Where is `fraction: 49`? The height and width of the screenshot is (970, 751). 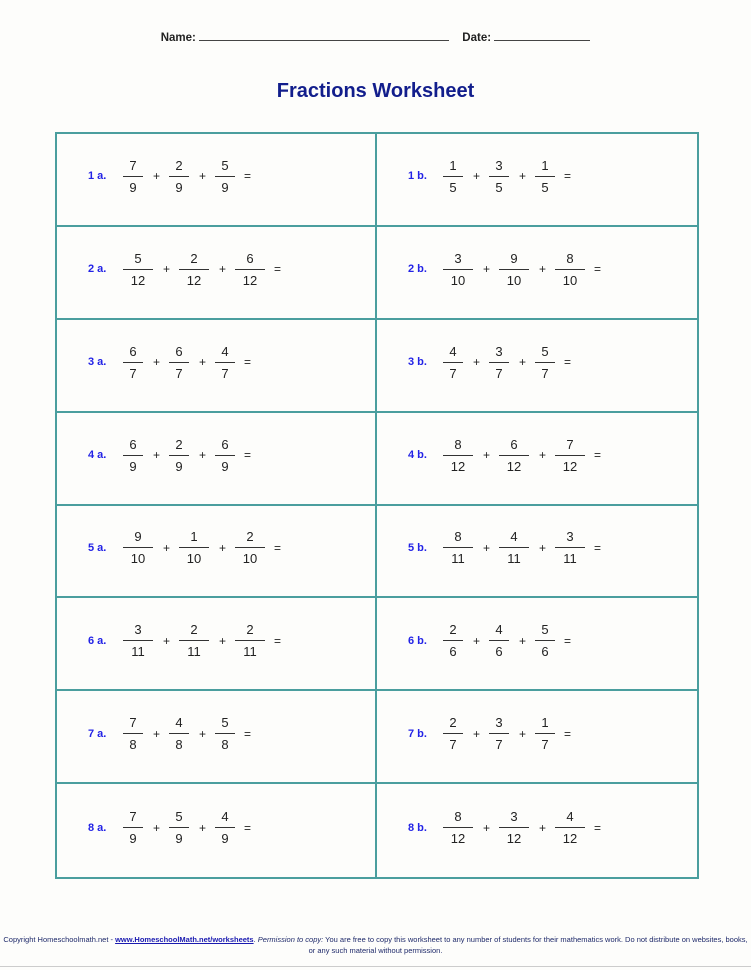 fraction: 49 is located at coordinates (225, 828).